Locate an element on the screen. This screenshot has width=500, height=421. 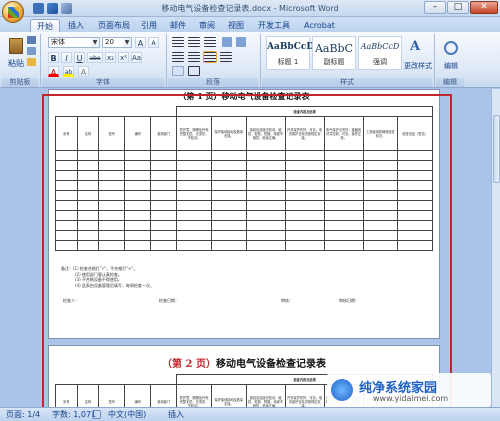
change-styles-icon: A is located at coordinates (415, 46).